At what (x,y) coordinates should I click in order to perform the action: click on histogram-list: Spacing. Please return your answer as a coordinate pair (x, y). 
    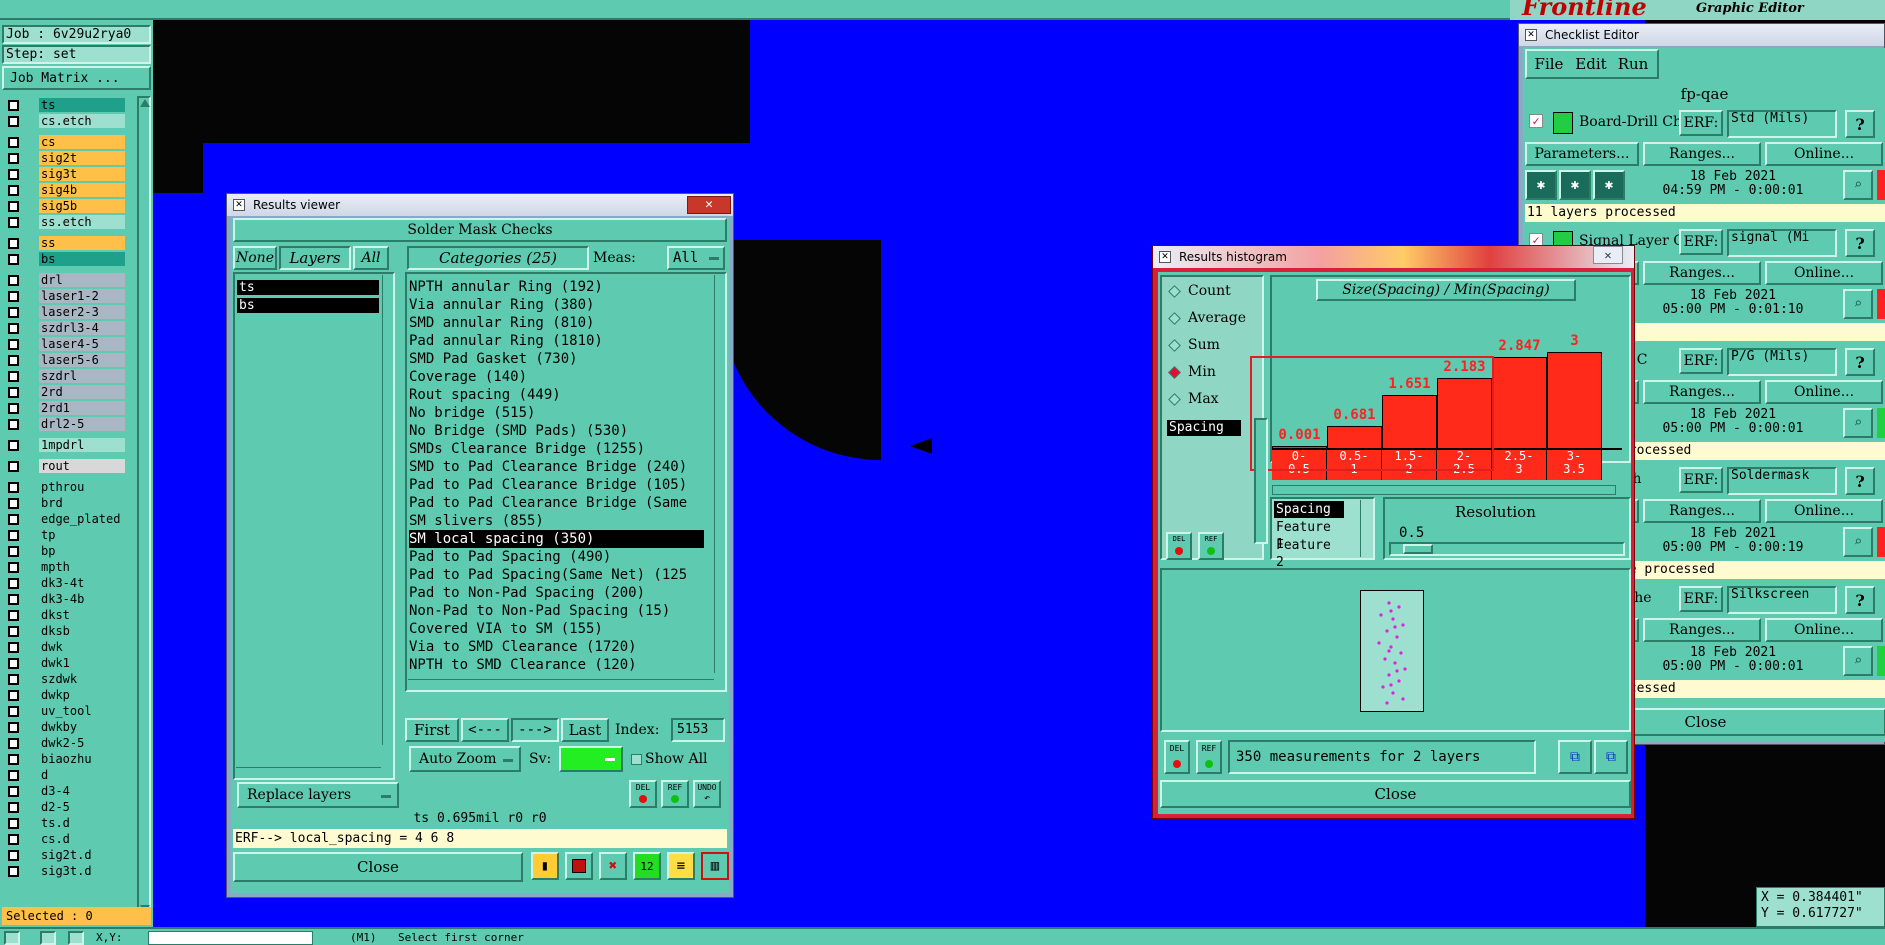
    Looking at the image, I should click on (1216, 481).